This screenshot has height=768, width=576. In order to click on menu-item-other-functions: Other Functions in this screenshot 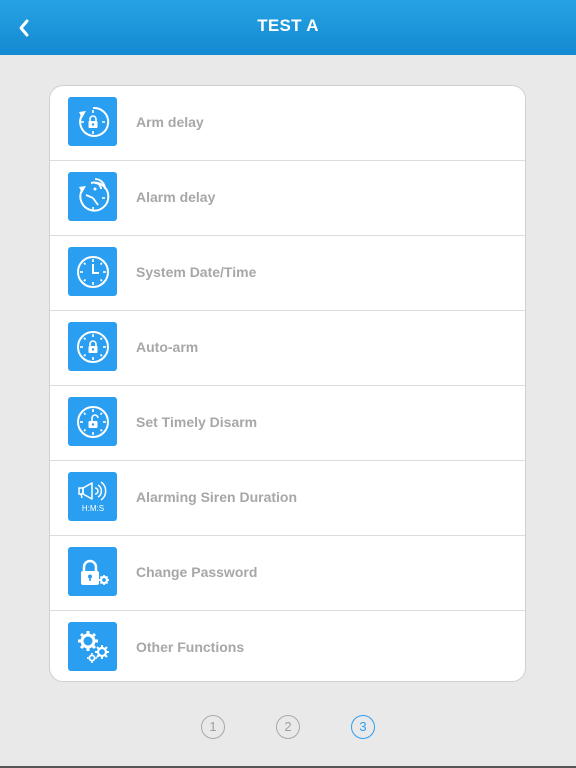, I will do `click(287, 646)`.